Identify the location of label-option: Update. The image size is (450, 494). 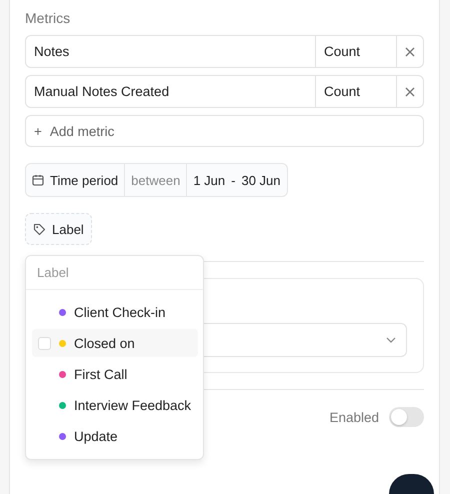
(115, 436).